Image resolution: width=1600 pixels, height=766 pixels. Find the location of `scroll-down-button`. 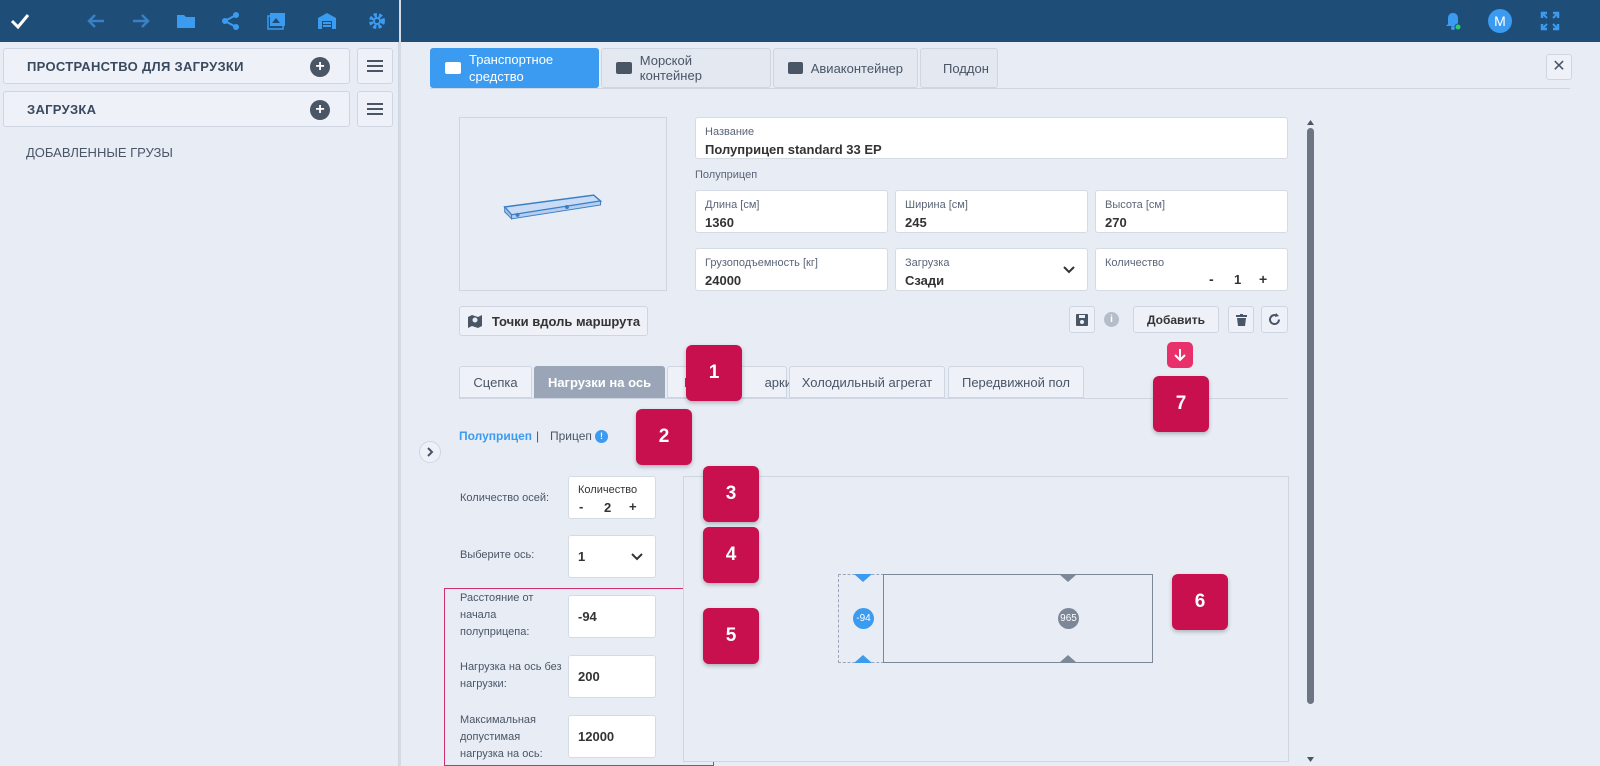

scroll-down-button is located at coordinates (1180, 355).